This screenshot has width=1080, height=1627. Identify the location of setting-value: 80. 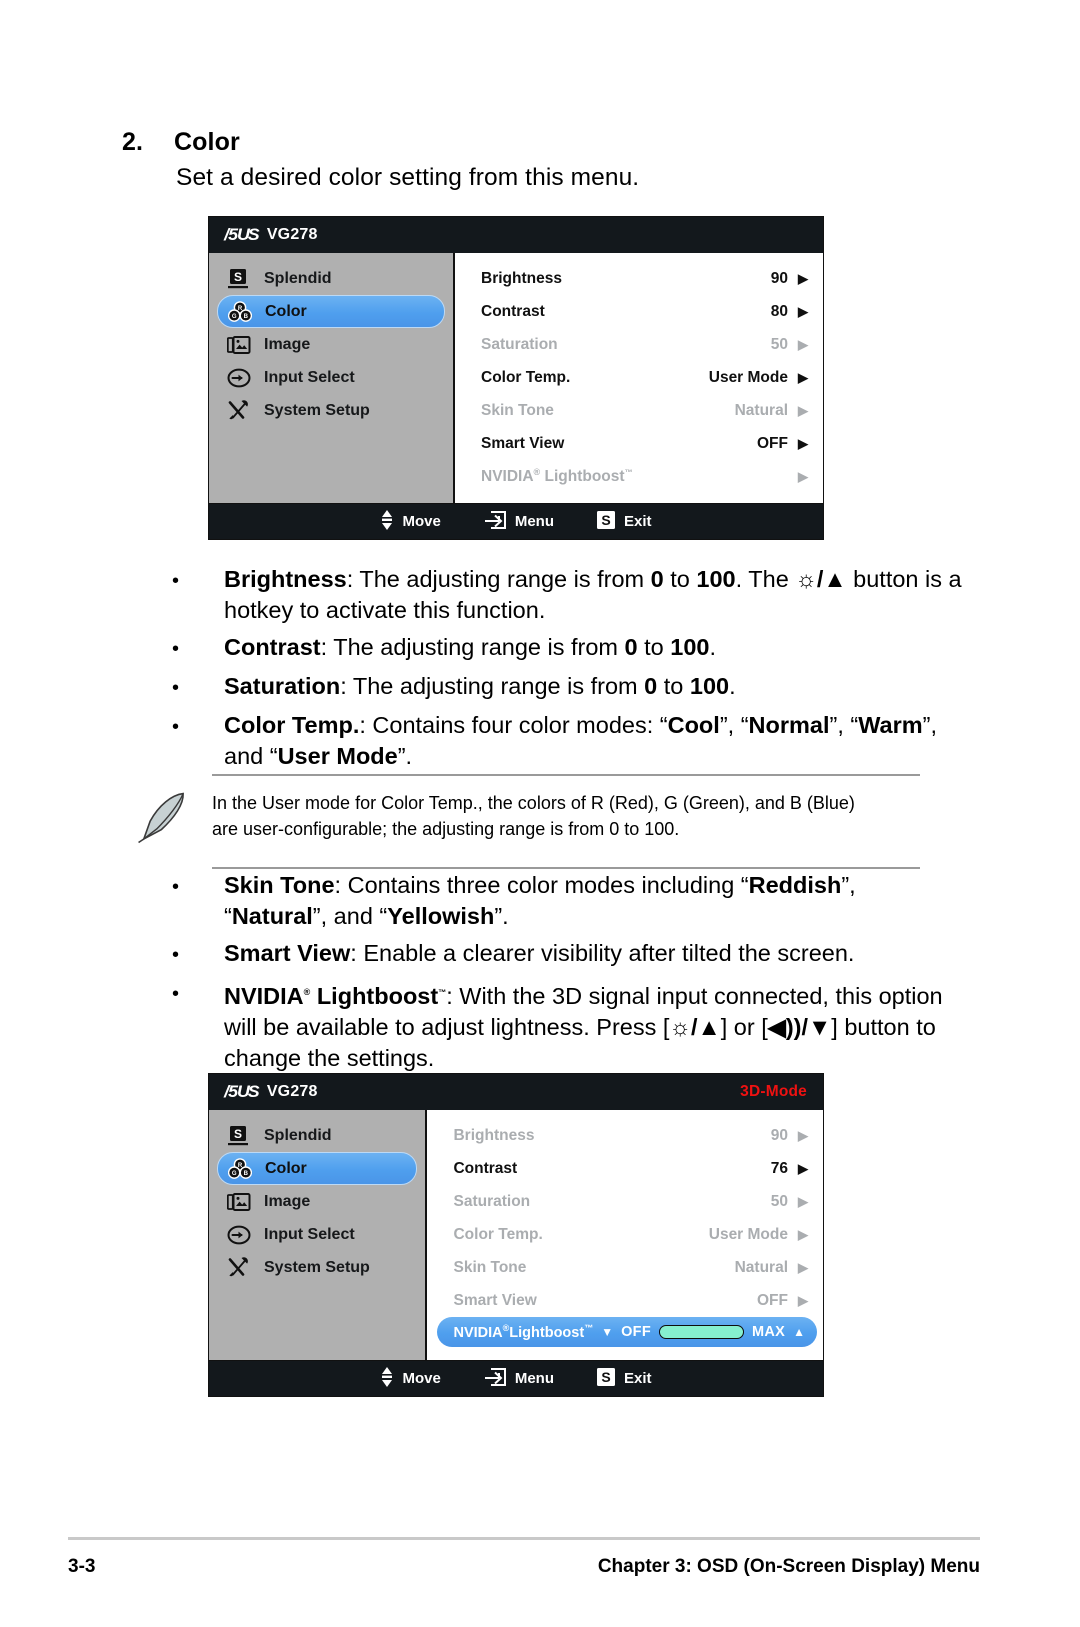
(779, 311).